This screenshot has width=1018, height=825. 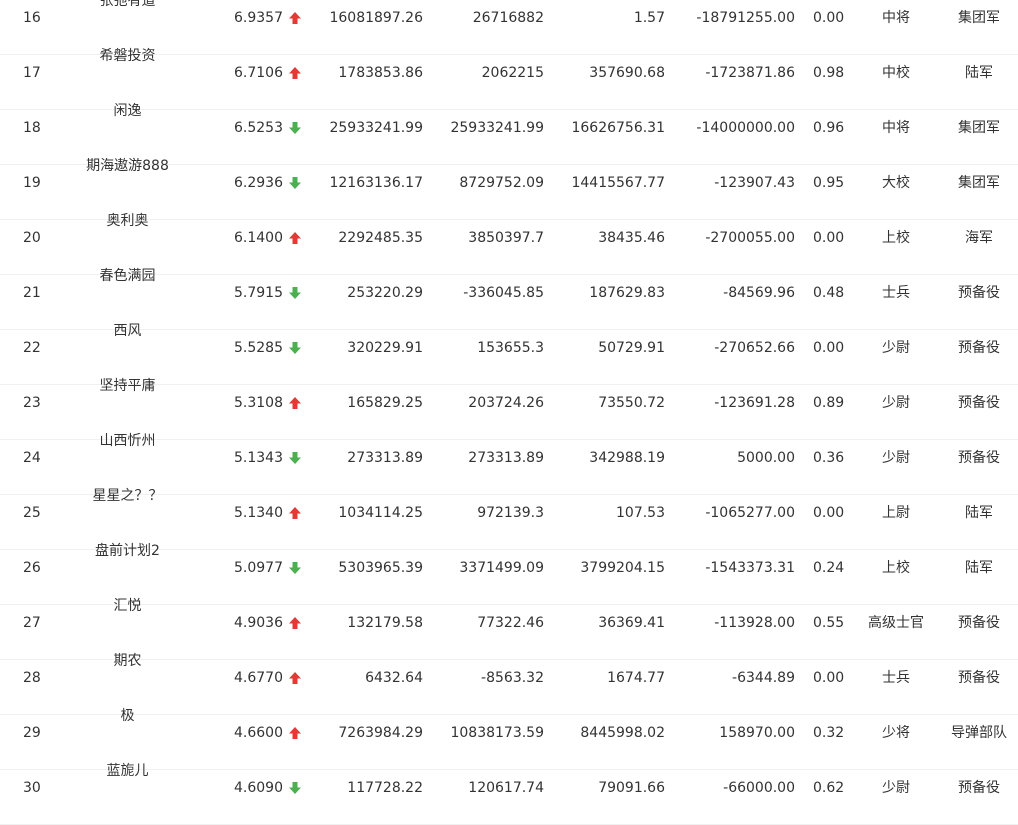 I want to click on value-2-cell: 203724.26, so click(x=506, y=403).